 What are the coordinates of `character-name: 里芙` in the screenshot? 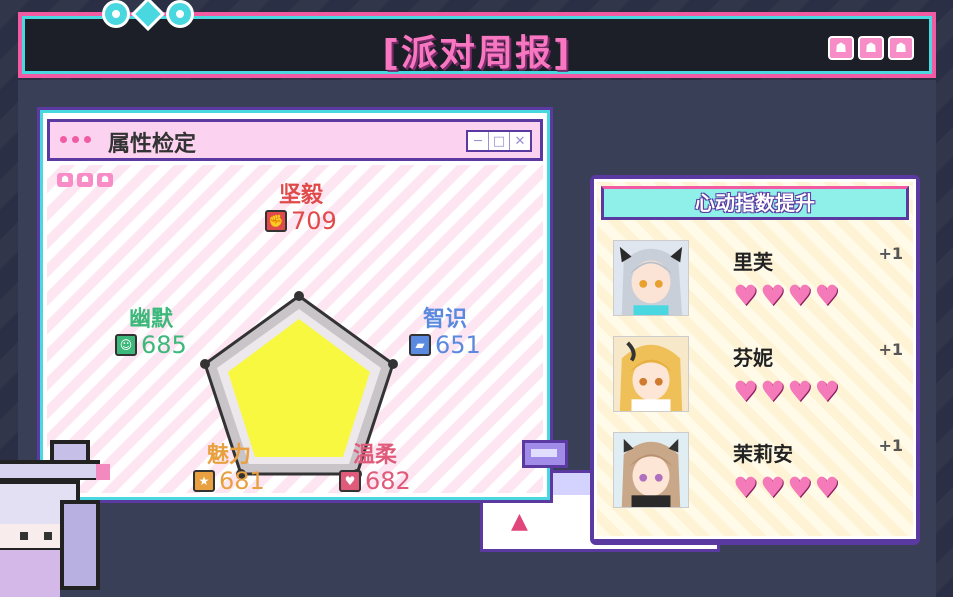 It's located at (753, 262).